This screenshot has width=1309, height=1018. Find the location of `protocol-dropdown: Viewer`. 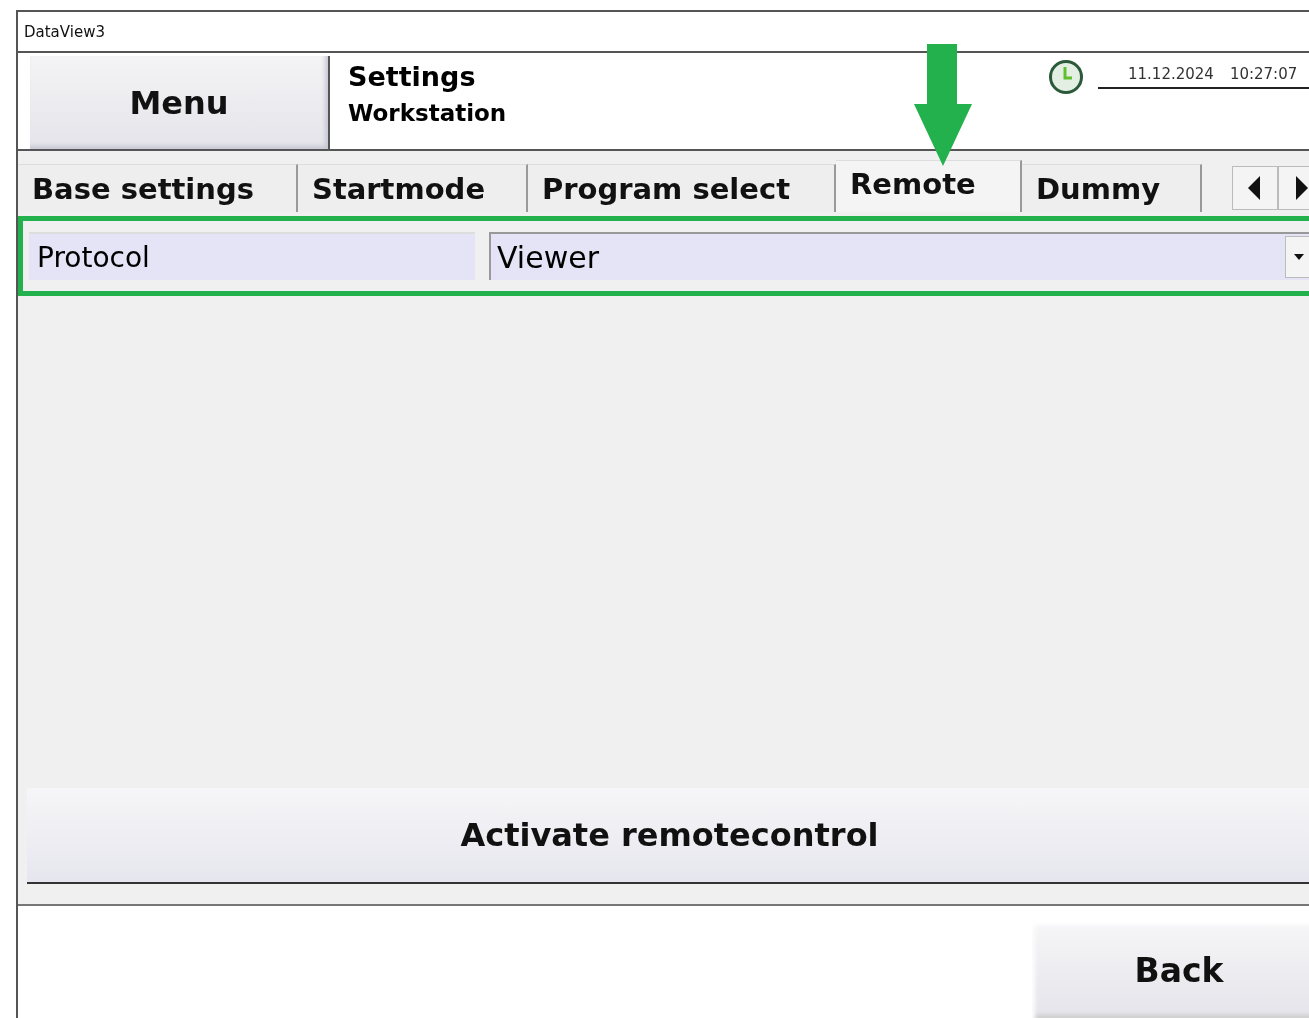

protocol-dropdown: Viewer is located at coordinates (899, 256).